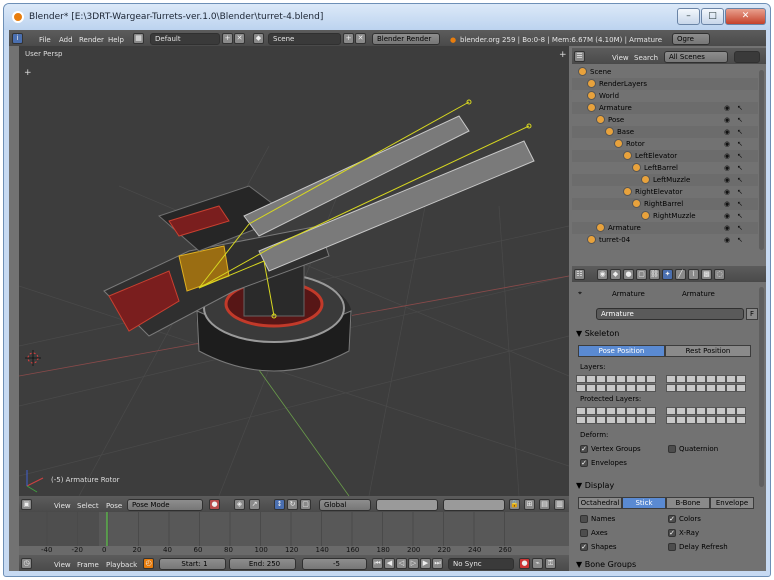  I want to click on constraints-tab-icon: ⛓, so click(654, 274).